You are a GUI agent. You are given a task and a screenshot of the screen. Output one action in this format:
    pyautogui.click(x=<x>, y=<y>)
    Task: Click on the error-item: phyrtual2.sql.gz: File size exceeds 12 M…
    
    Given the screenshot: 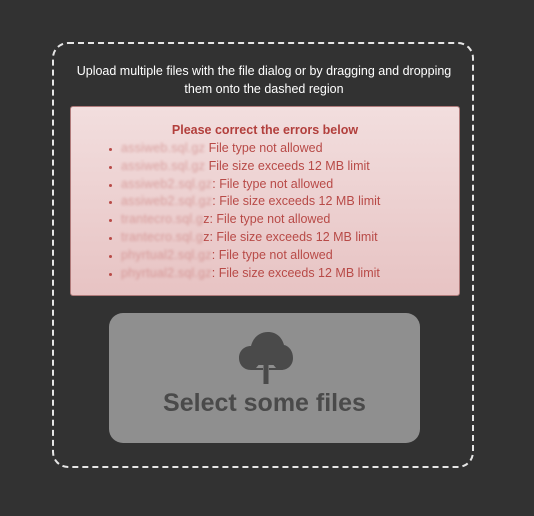 What is the action you would take?
    pyautogui.click(x=250, y=274)
    